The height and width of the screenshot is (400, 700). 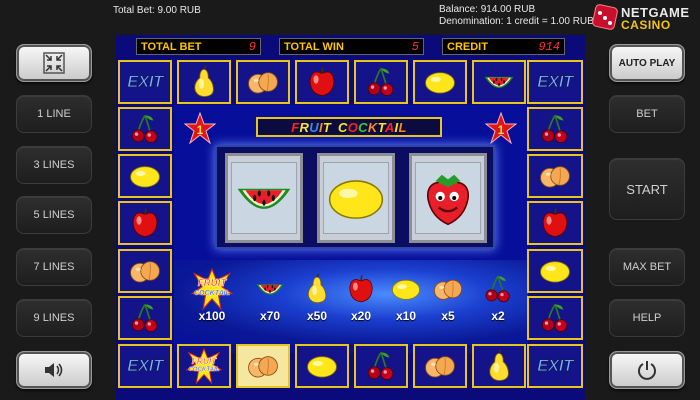 I want to click on title-letter: R, so click(x=304, y=127).